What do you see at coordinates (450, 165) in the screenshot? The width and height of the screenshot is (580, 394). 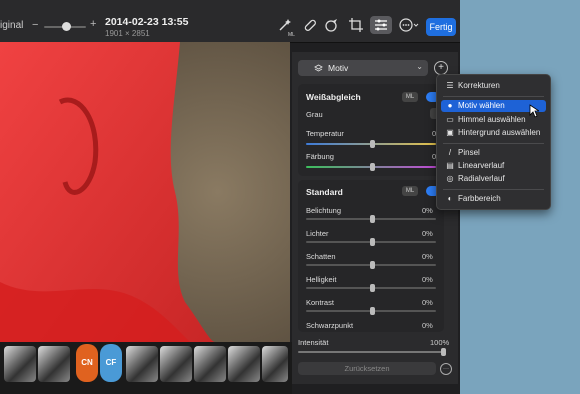 I see `linear-gradient-icon: ▤` at bounding box center [450, 165].